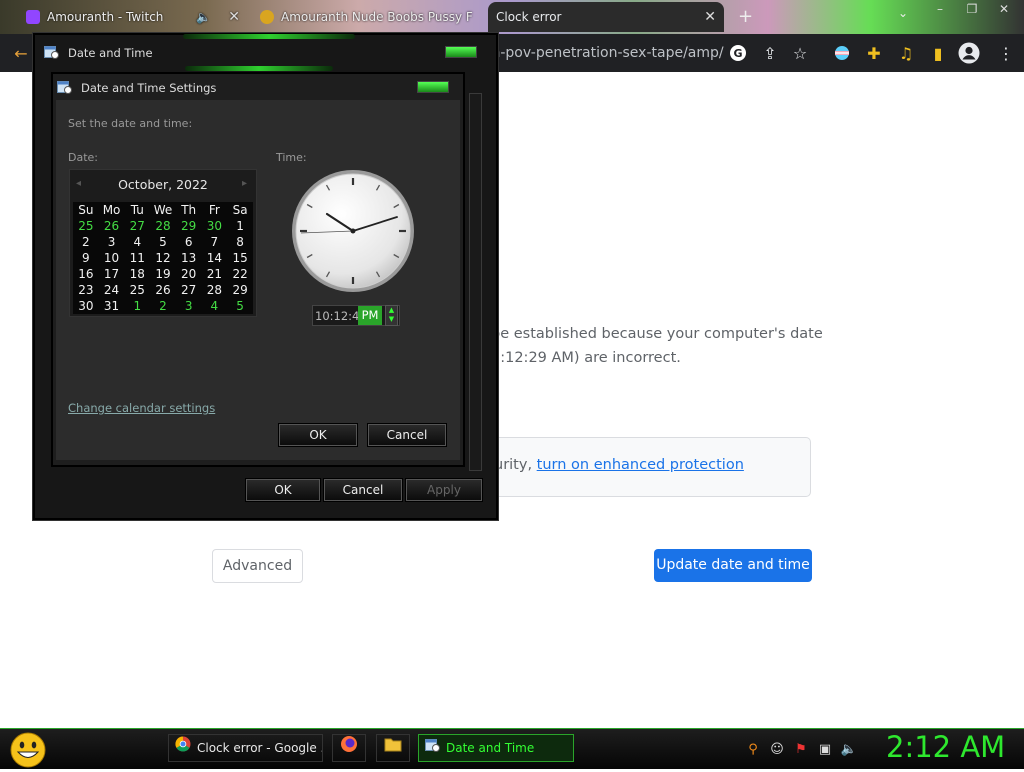 This screenshot has height=772, width=1024. What do you see at coordinates (777, 749) in the screenshot?
I see `emoji-tray-icon: ☺` at bounding box center [777, 749].